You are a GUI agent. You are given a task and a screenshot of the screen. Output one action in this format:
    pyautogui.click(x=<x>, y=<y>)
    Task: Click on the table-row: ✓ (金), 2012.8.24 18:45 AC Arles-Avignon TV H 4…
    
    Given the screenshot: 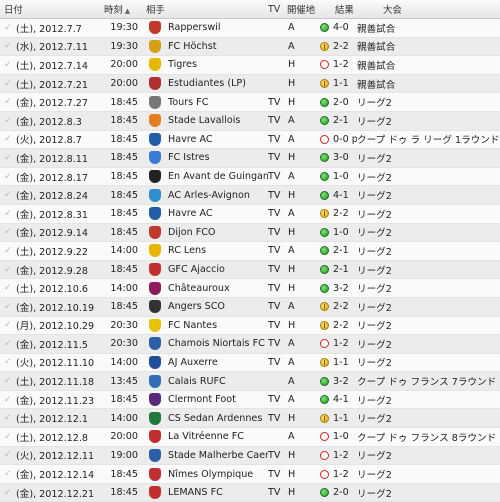 What is the action you would take?
    pyautogui.click(x=250, y=195)
    